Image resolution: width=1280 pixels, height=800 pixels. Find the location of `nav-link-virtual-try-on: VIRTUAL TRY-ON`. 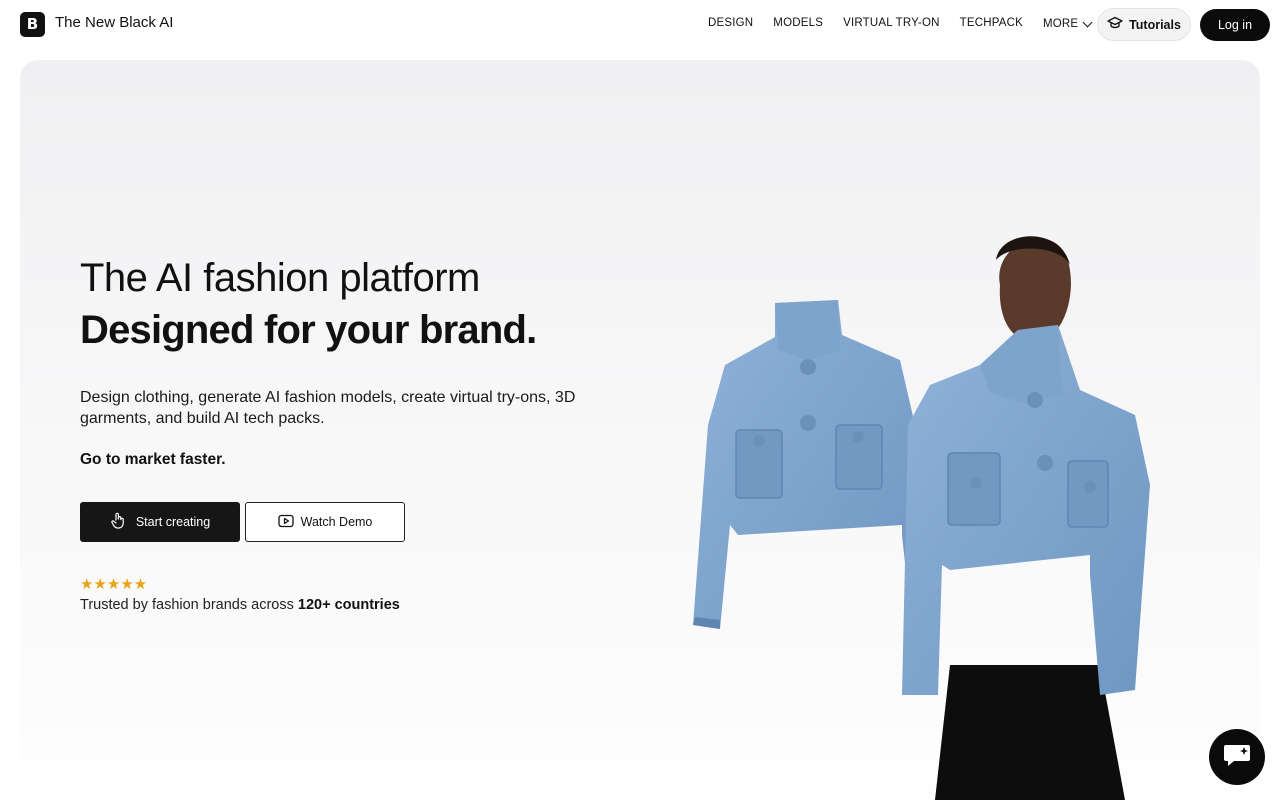

nav-link-virtual-try-on: VIRTUAL TRY-ON is located at coordinates (891, 23).